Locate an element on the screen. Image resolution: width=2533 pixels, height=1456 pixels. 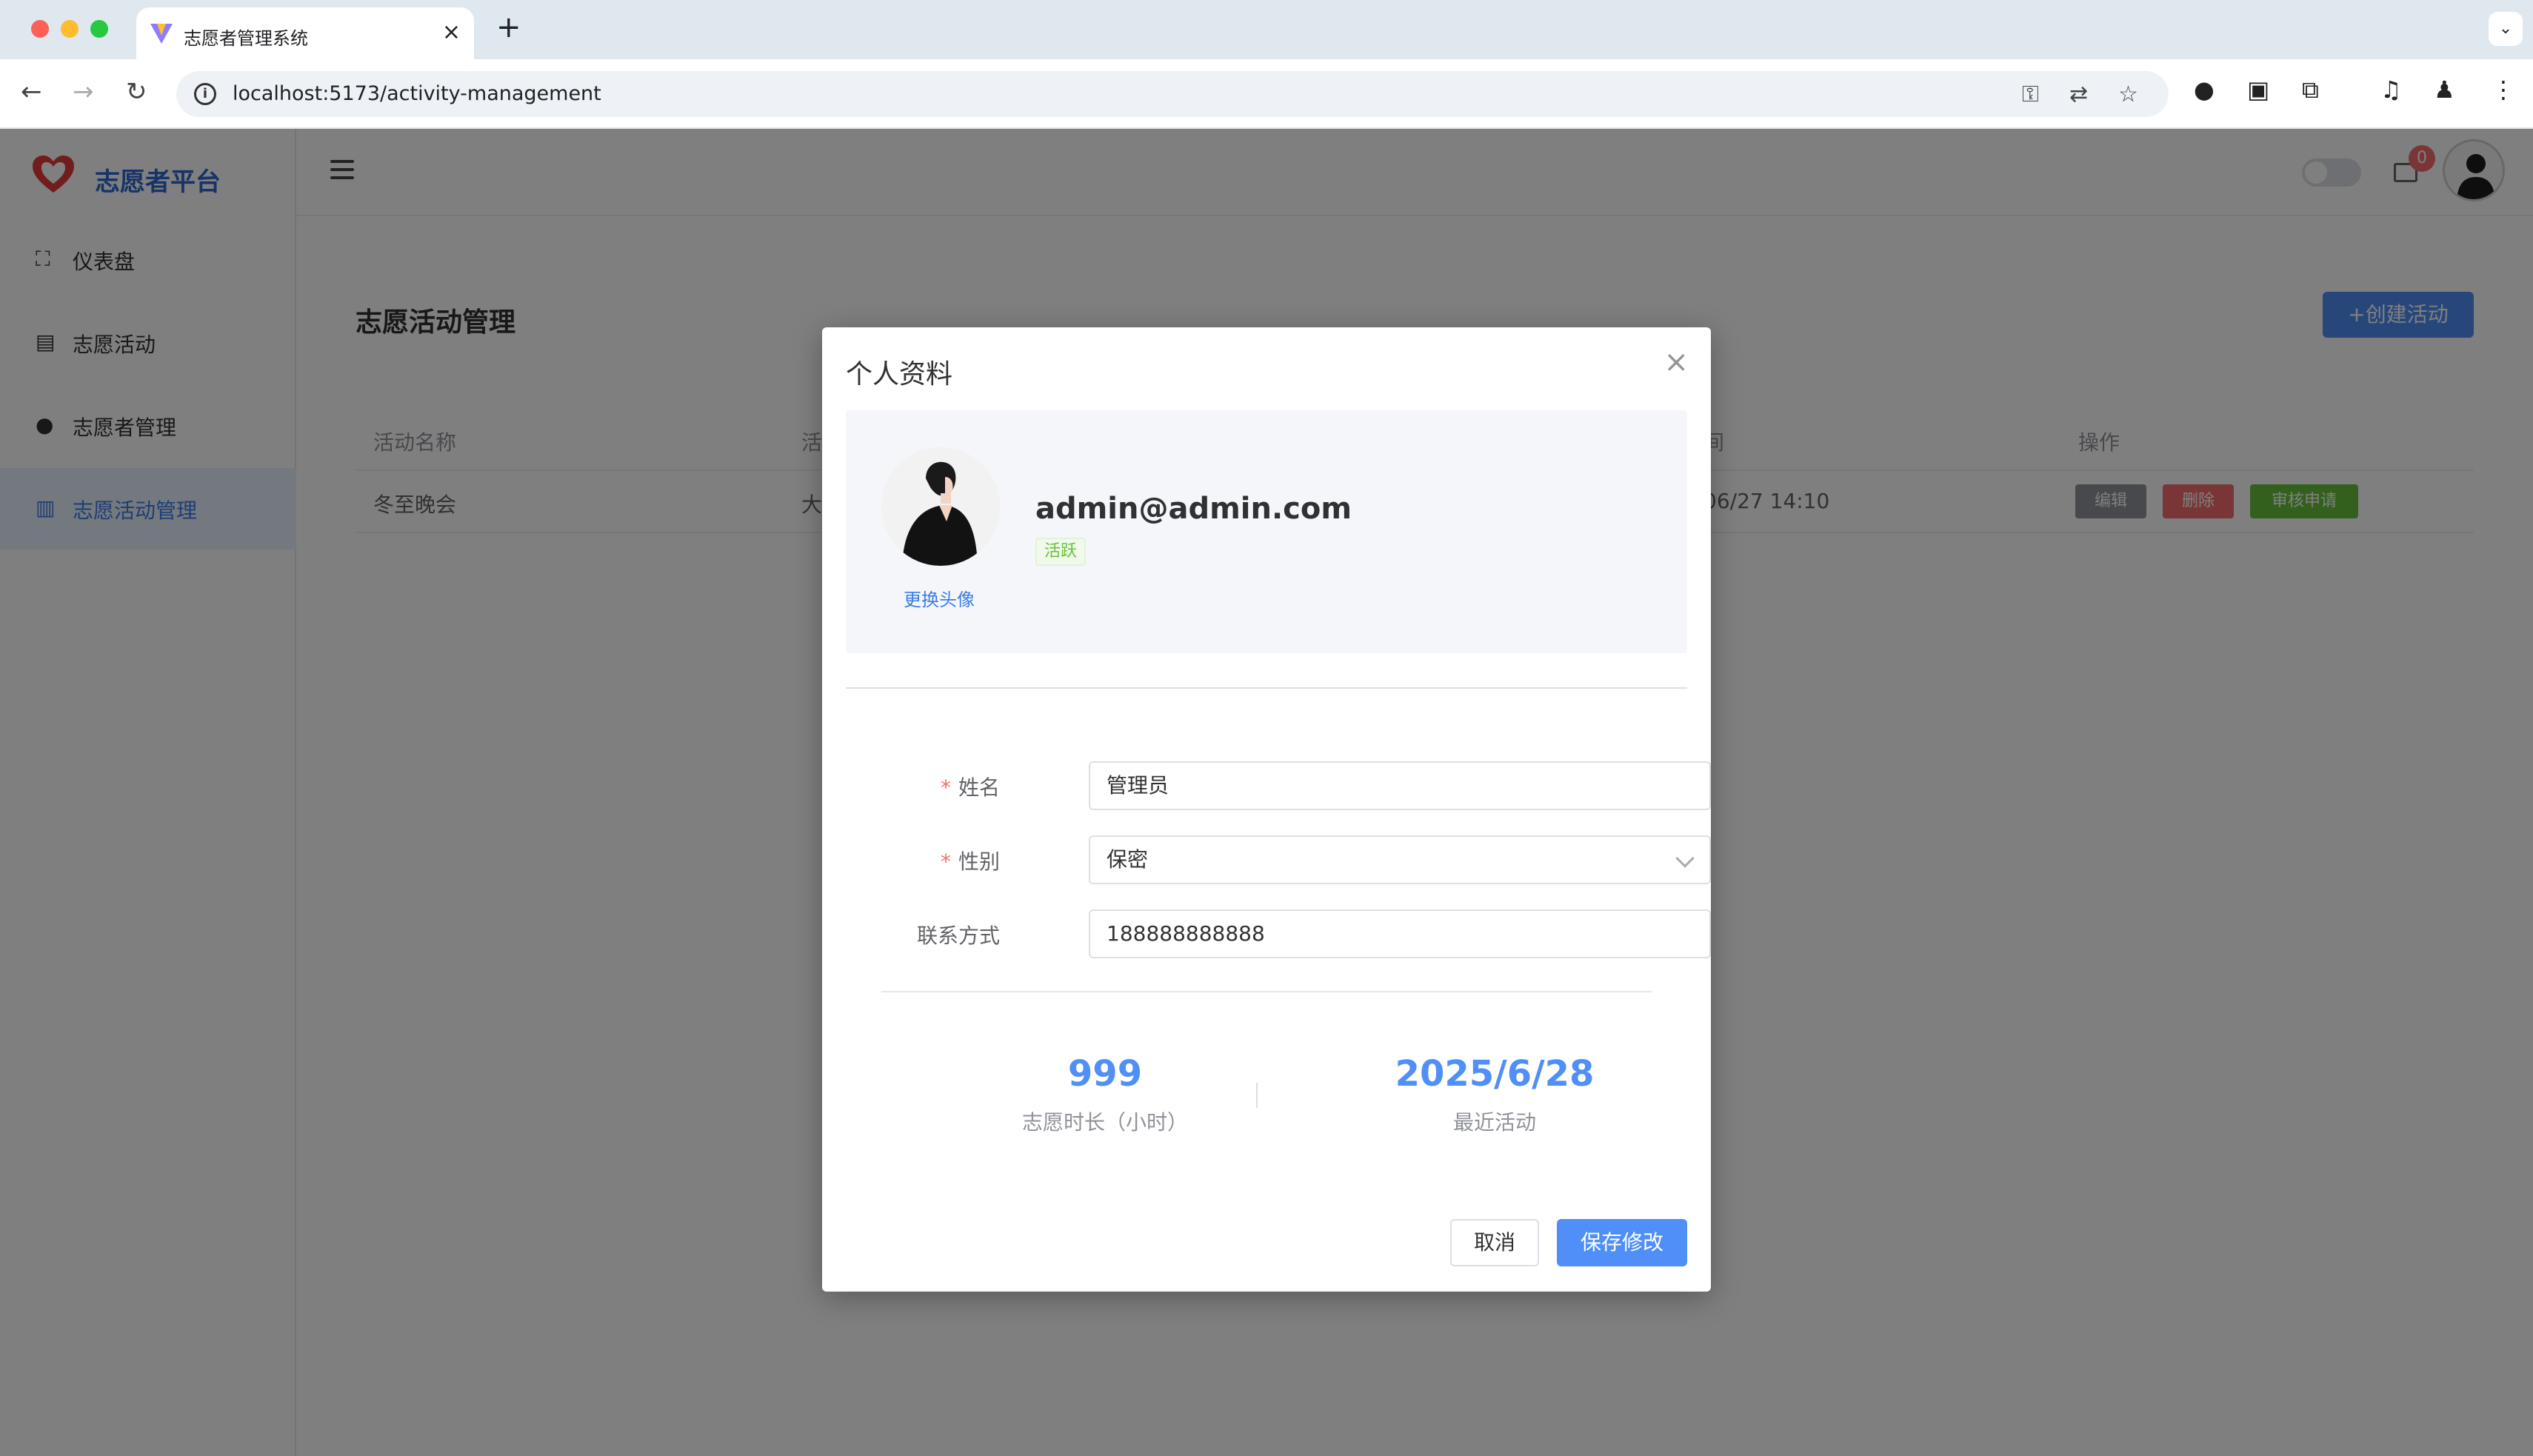
bookmark-star-icon: ☆ is located at coordinates (2128, 94).